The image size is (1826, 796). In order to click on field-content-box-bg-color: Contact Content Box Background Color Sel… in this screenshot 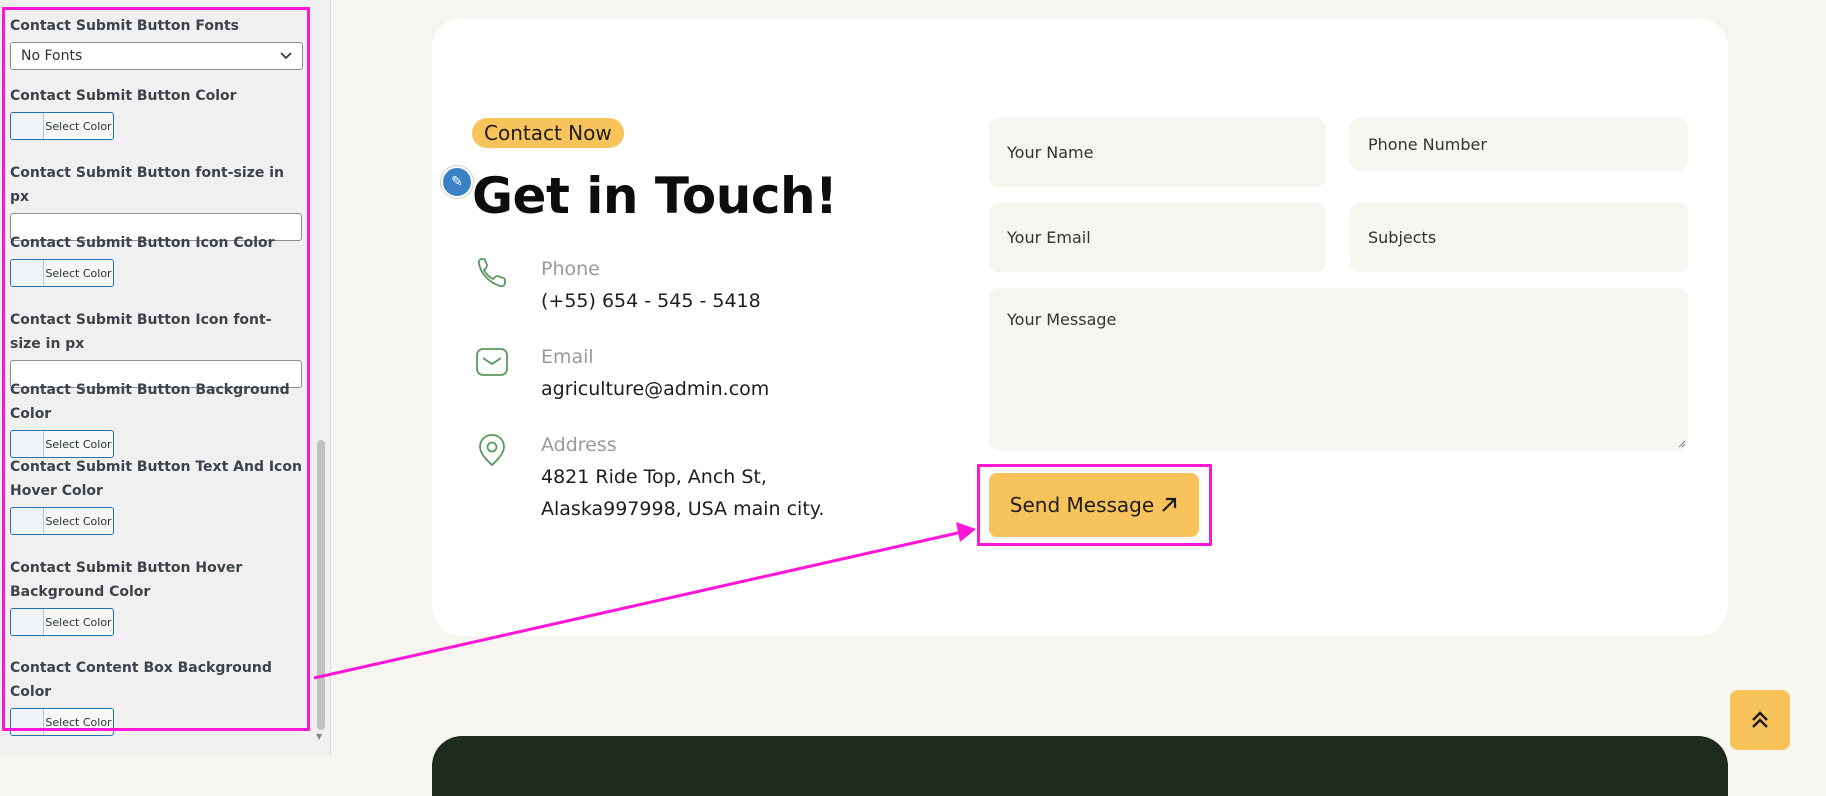, I will do `click(156, 696)`.